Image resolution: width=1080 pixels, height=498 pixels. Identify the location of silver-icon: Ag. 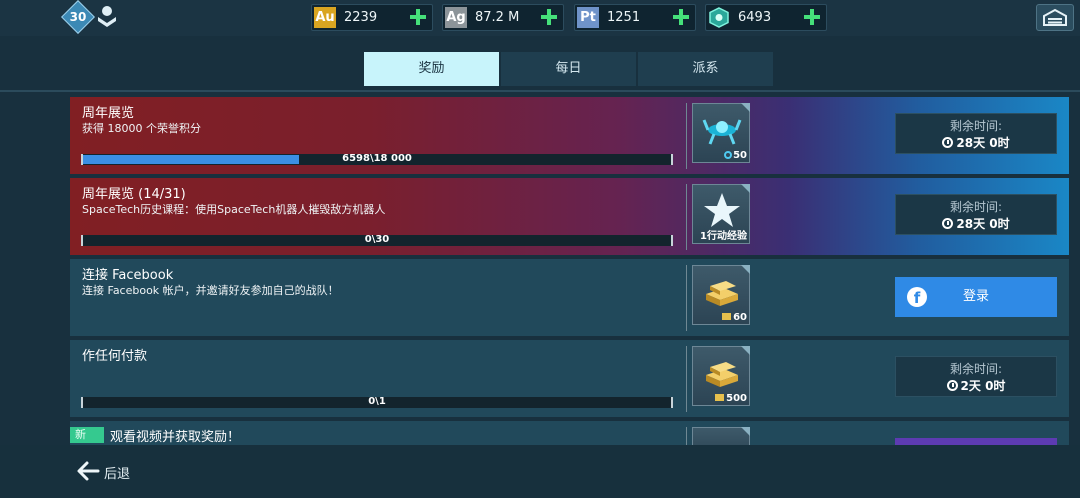
(456, 17).